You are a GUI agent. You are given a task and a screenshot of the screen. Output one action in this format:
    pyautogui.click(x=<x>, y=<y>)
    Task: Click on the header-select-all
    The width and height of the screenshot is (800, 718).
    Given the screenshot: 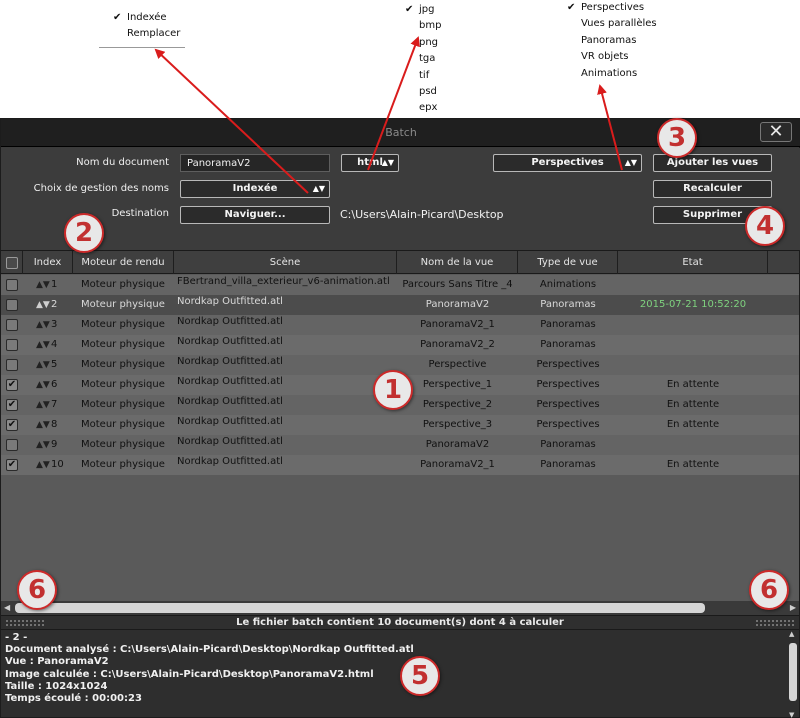 What is the action you would take?
    pyautogui.click(x=12, y=262)
    